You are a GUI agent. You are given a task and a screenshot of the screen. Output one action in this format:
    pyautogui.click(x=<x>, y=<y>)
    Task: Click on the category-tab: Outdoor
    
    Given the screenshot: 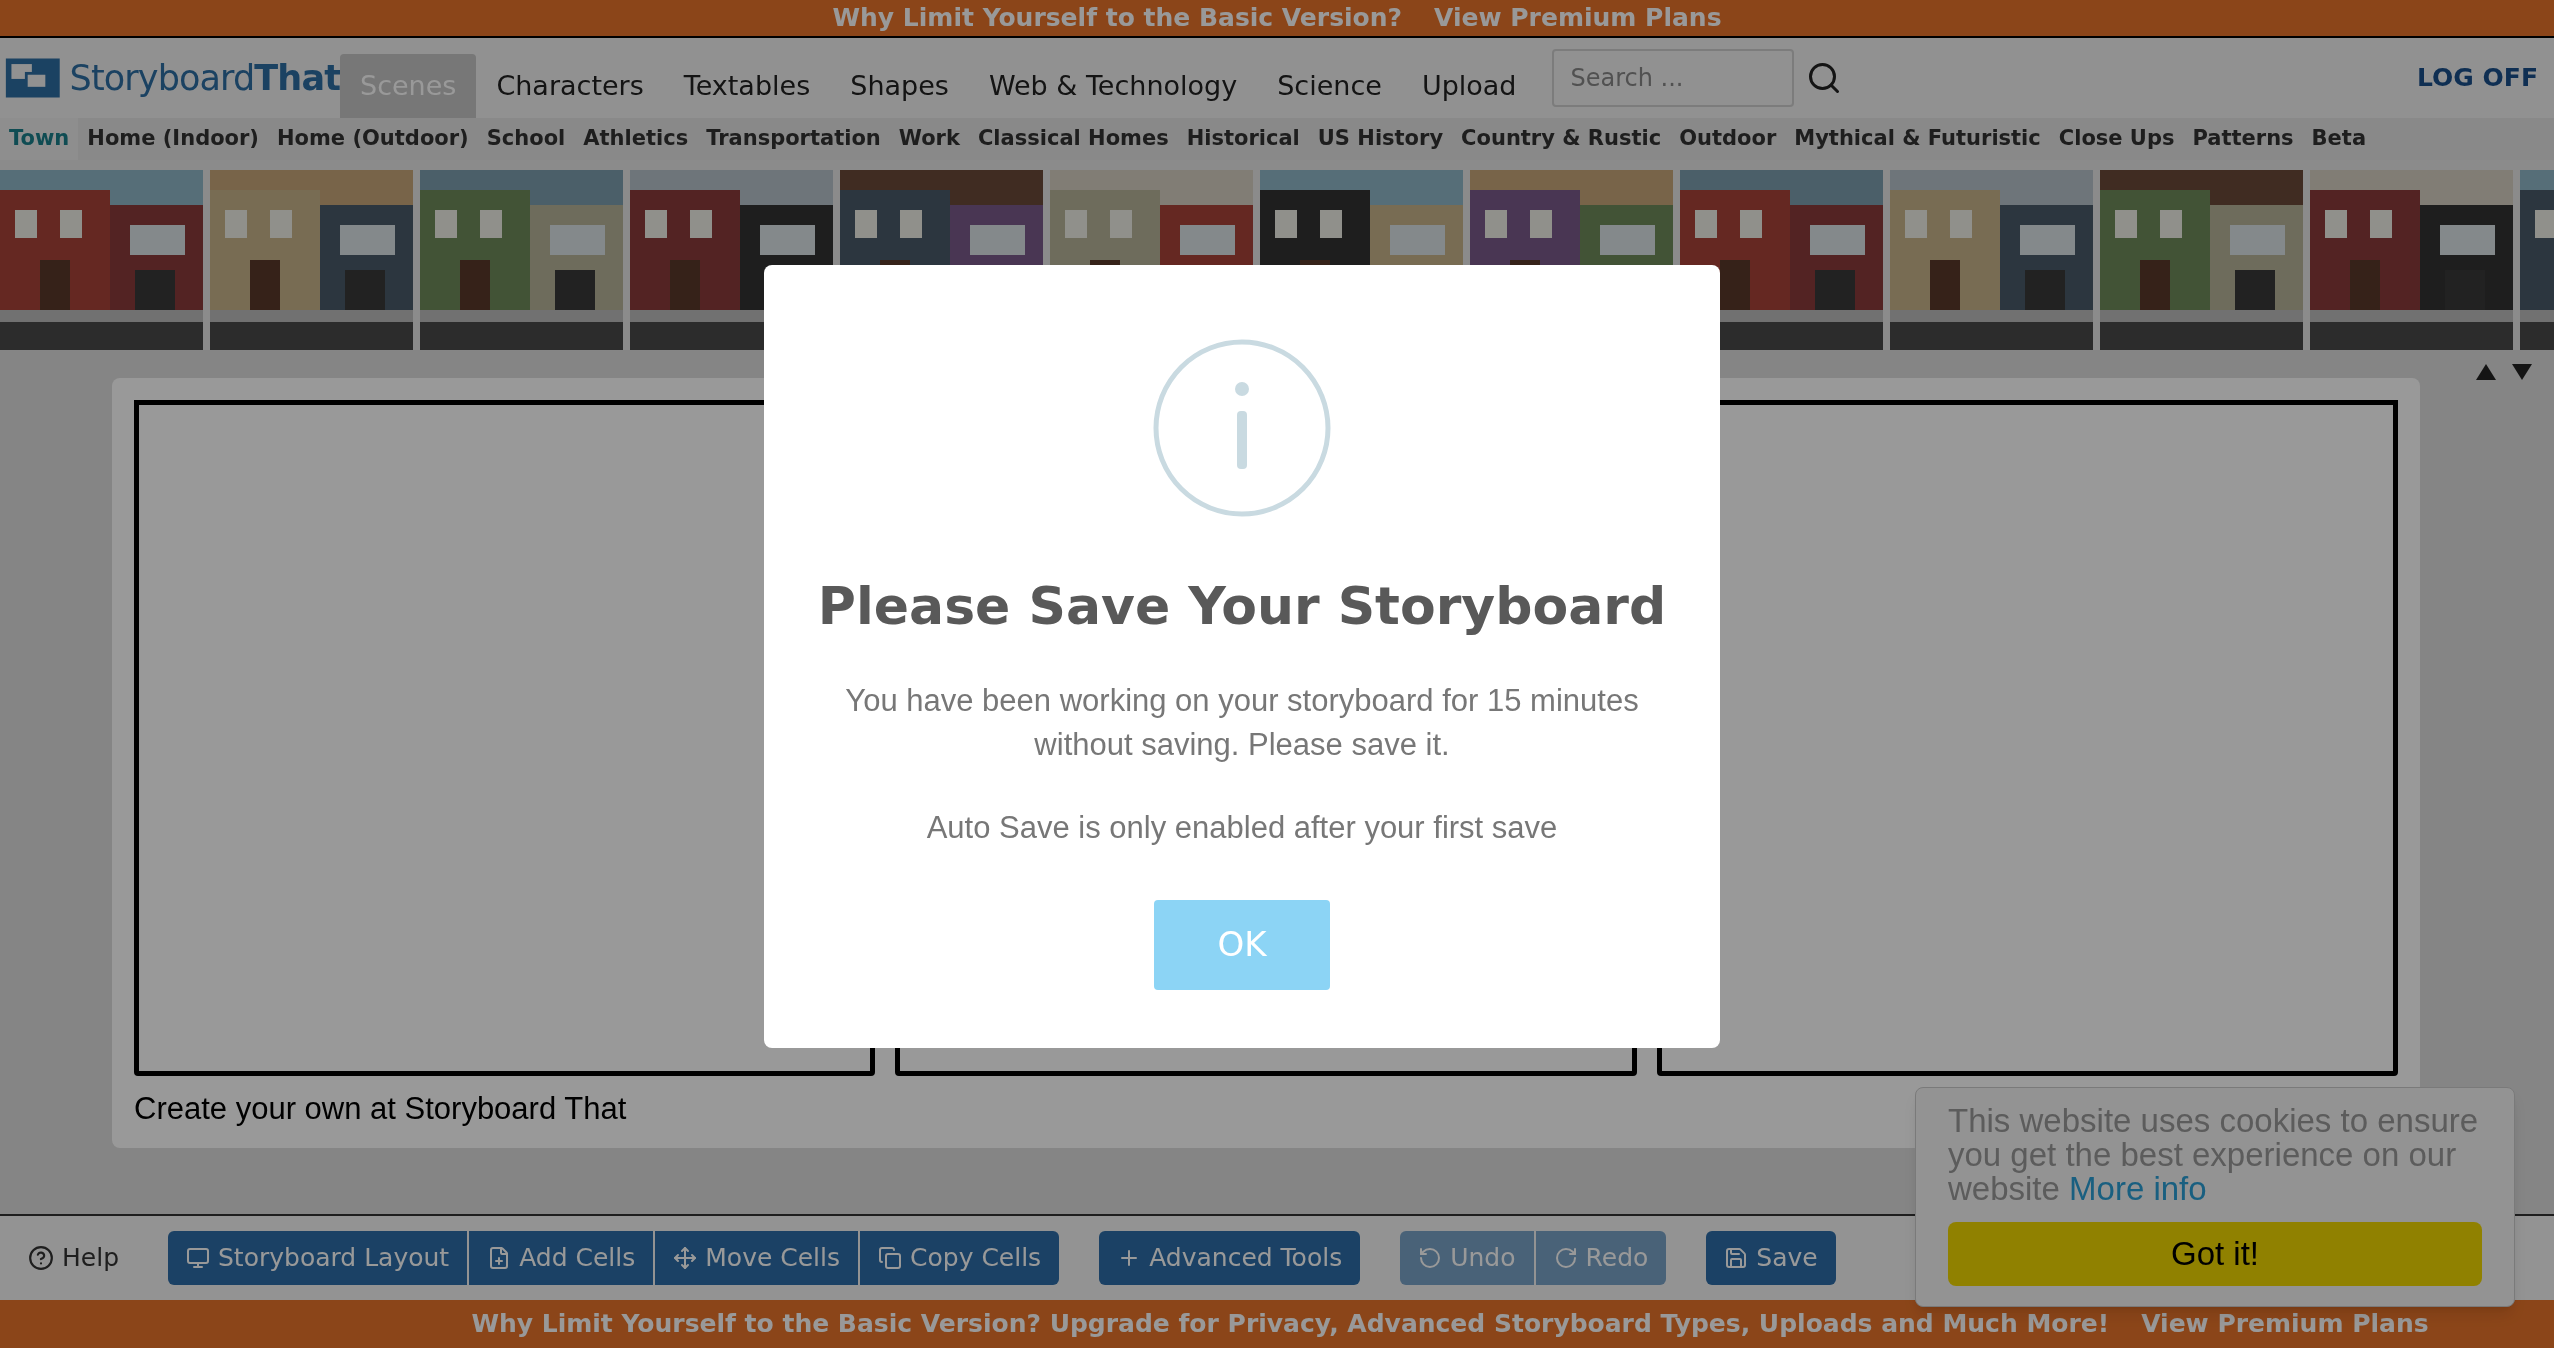 What is the action you would take?
    pyautogui.click(x=1728, y=139)
    